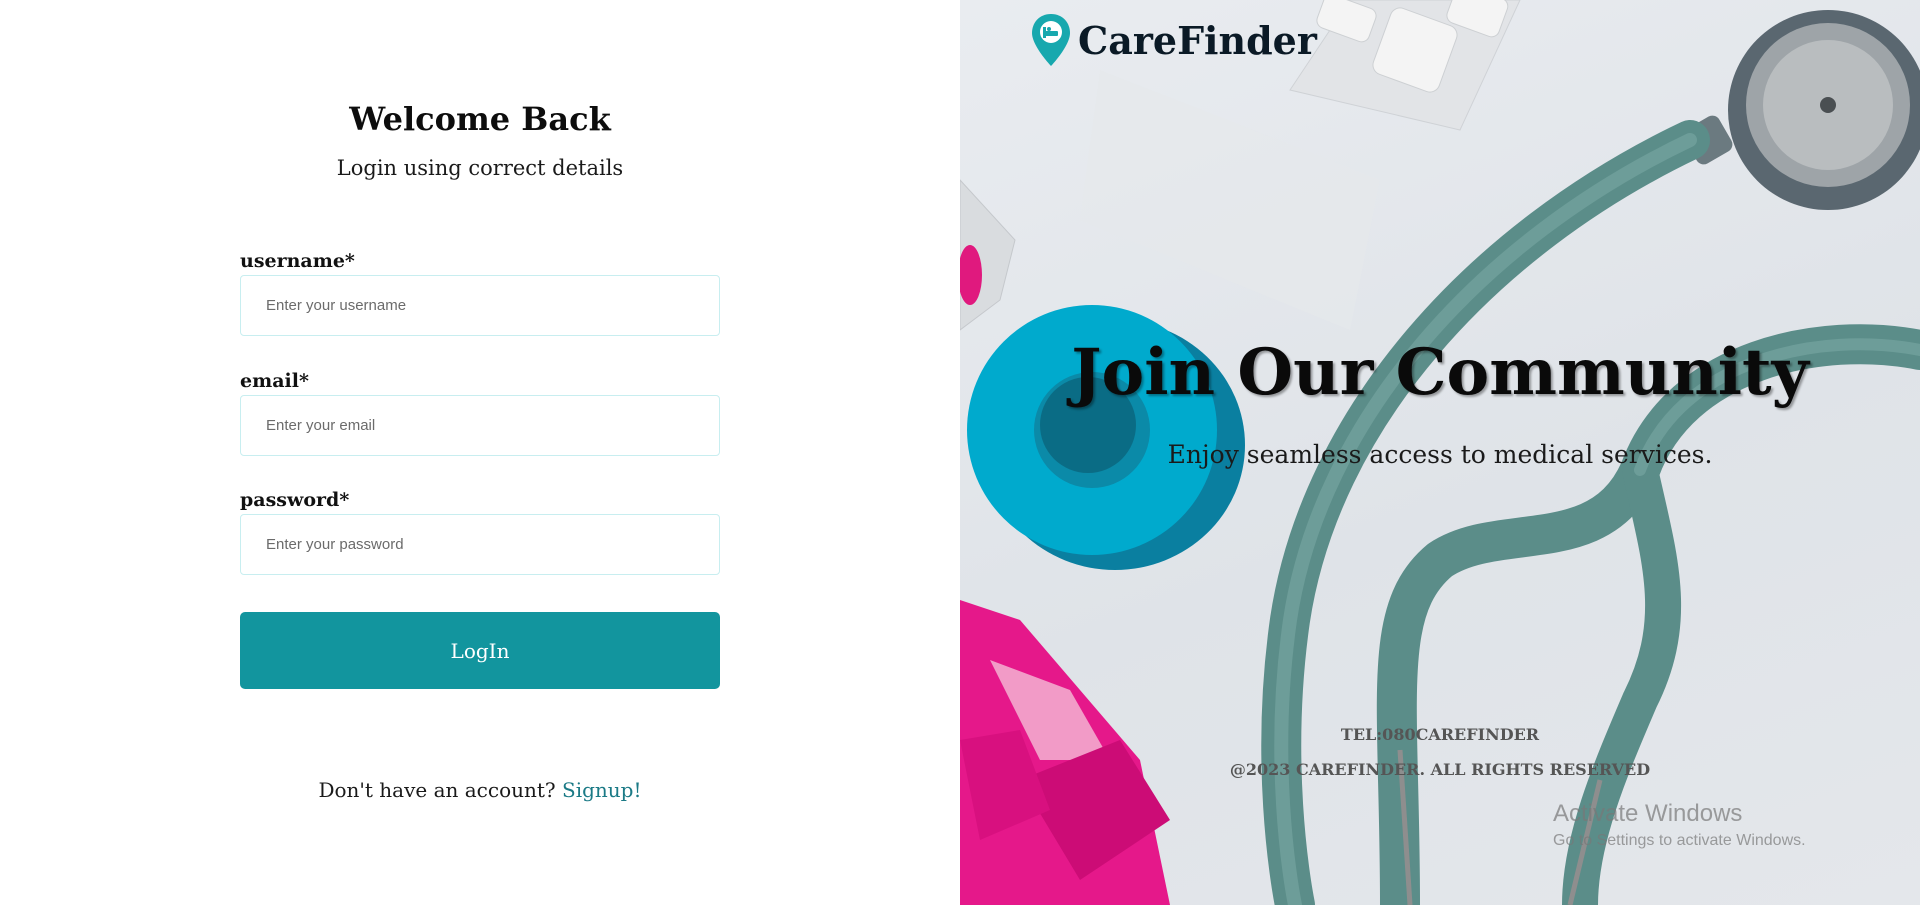 The width and height of the screenshot is (1920, 905). Describe the element at coordinates (1801, 110) in the screenshot. I see `stethoscope-head` at that location.